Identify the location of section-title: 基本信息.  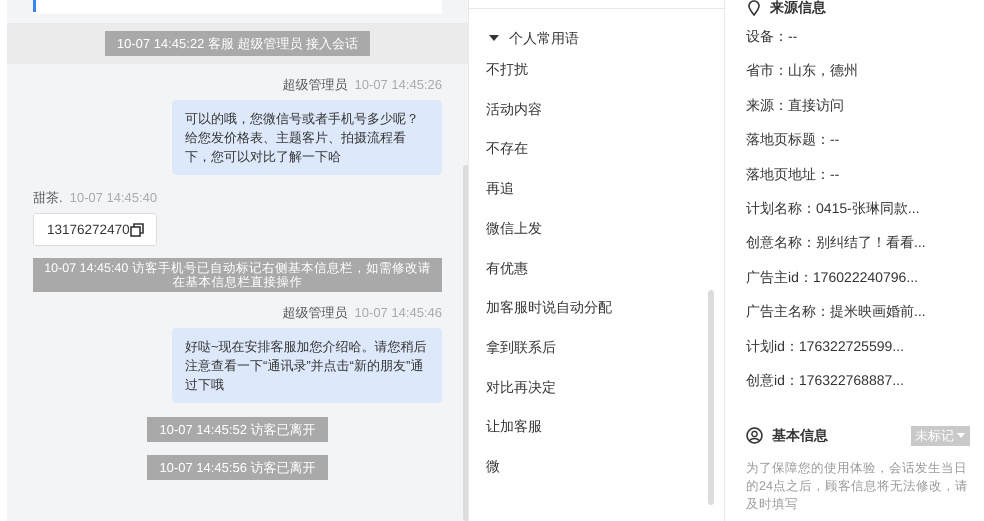
(800, 435).